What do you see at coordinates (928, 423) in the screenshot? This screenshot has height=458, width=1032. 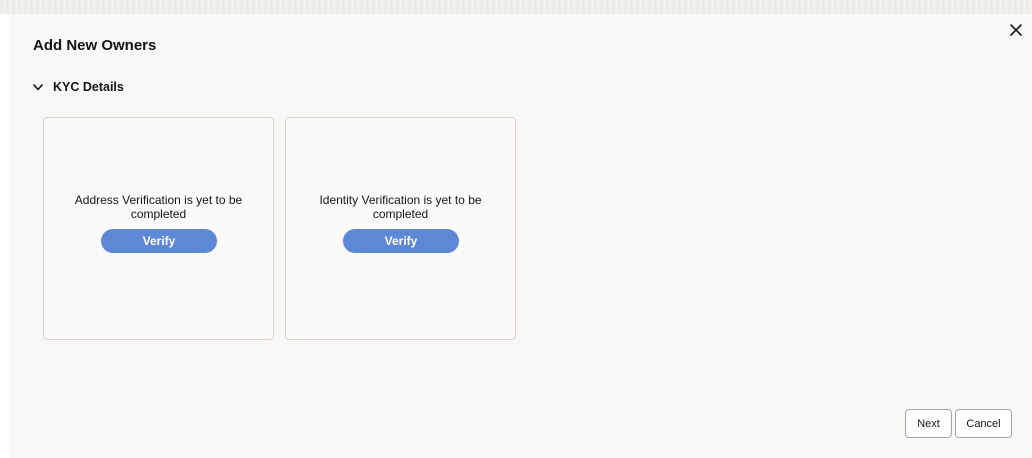 I see `next-button: Next` at bounding box center [928, 423].